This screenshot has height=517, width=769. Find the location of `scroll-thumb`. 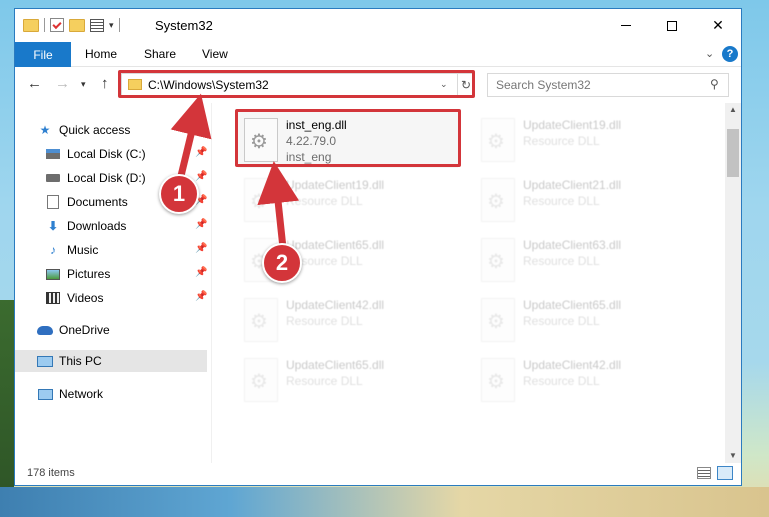

scroll-thumb is located at coordinates (733, 153).